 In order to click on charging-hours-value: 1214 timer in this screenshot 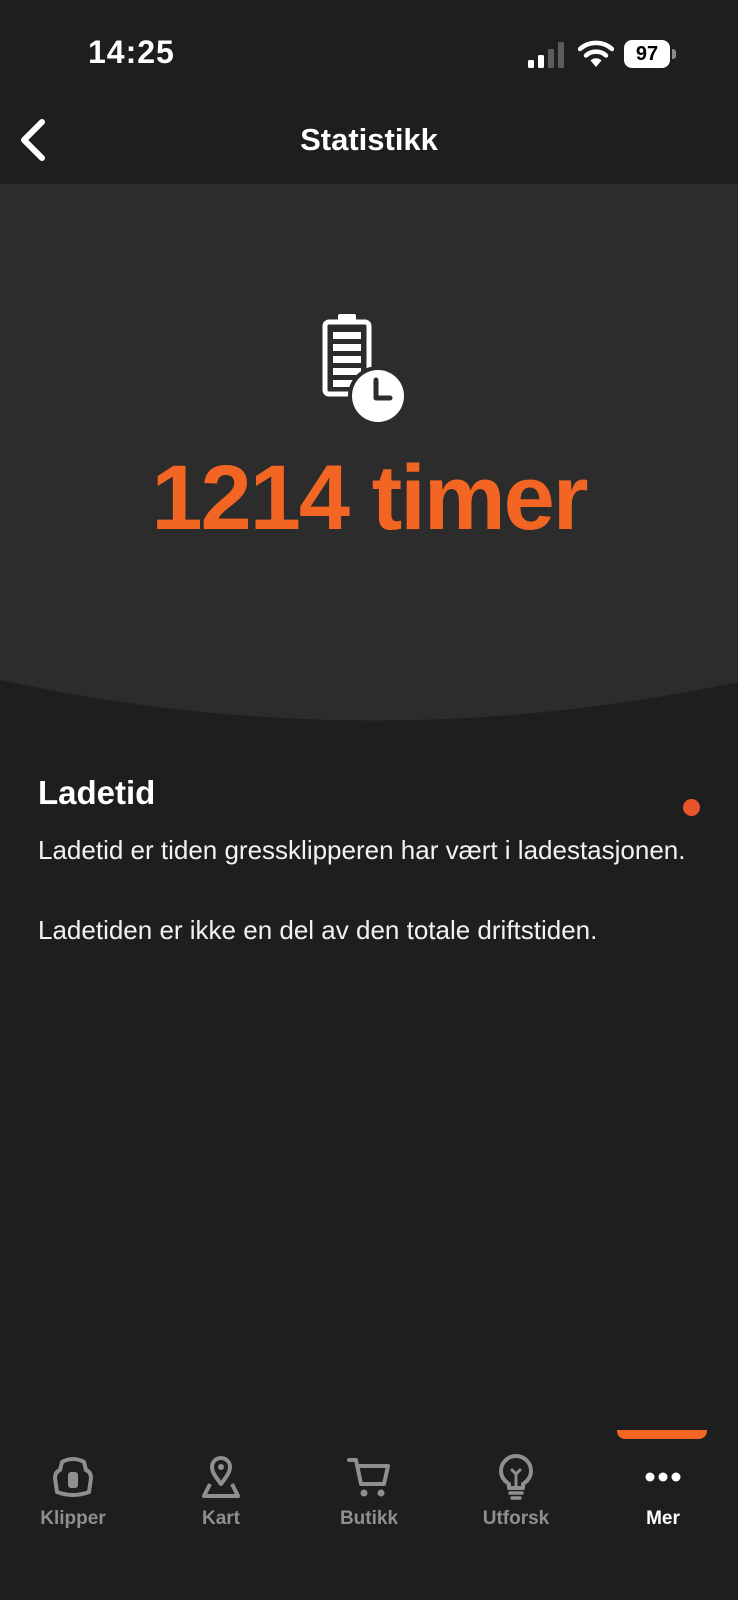, I will do `click(369, 498)`.